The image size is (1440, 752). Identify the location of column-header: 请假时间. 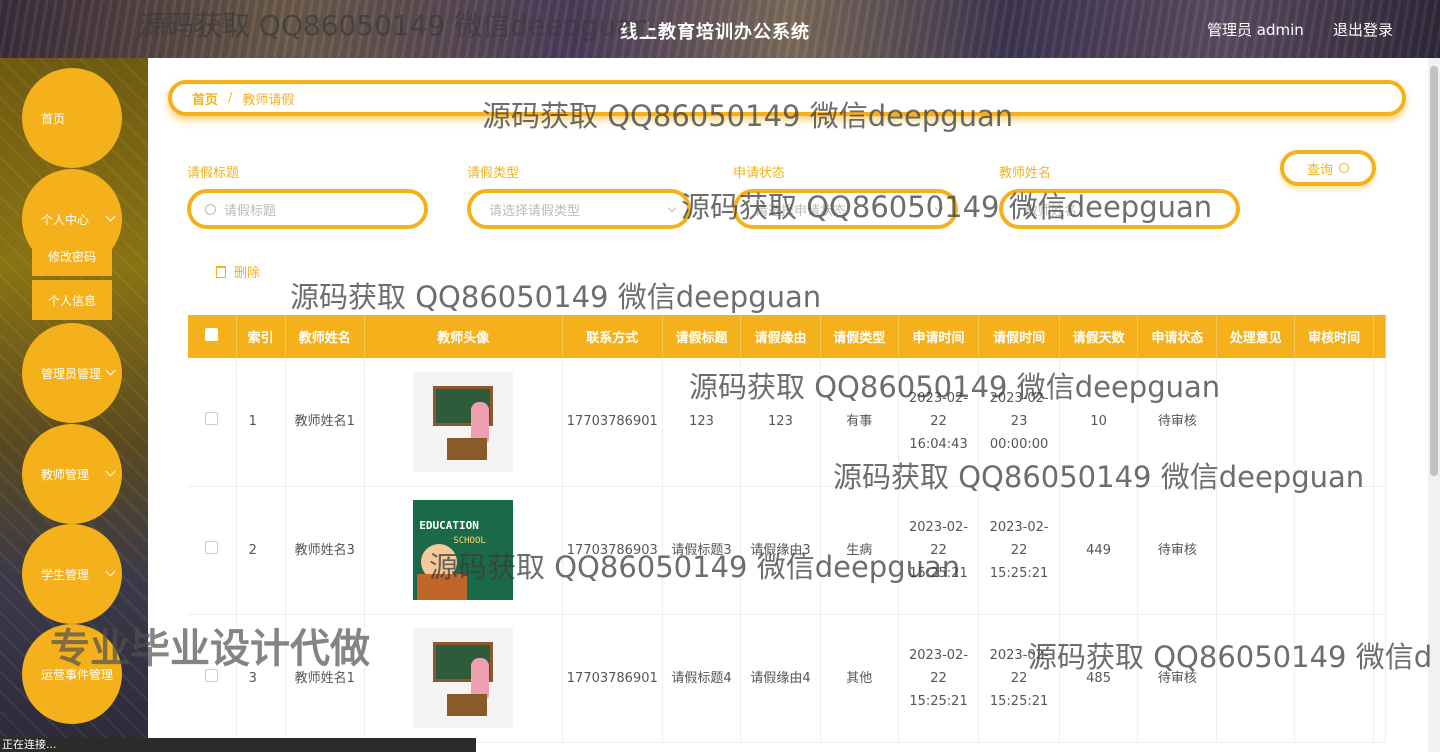
(1019, 336).